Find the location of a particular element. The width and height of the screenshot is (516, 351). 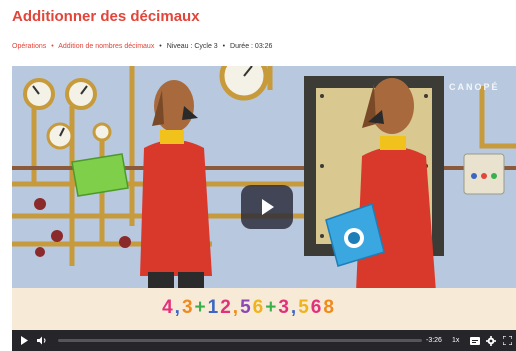

volume-button is located at coordinates (42, 340).